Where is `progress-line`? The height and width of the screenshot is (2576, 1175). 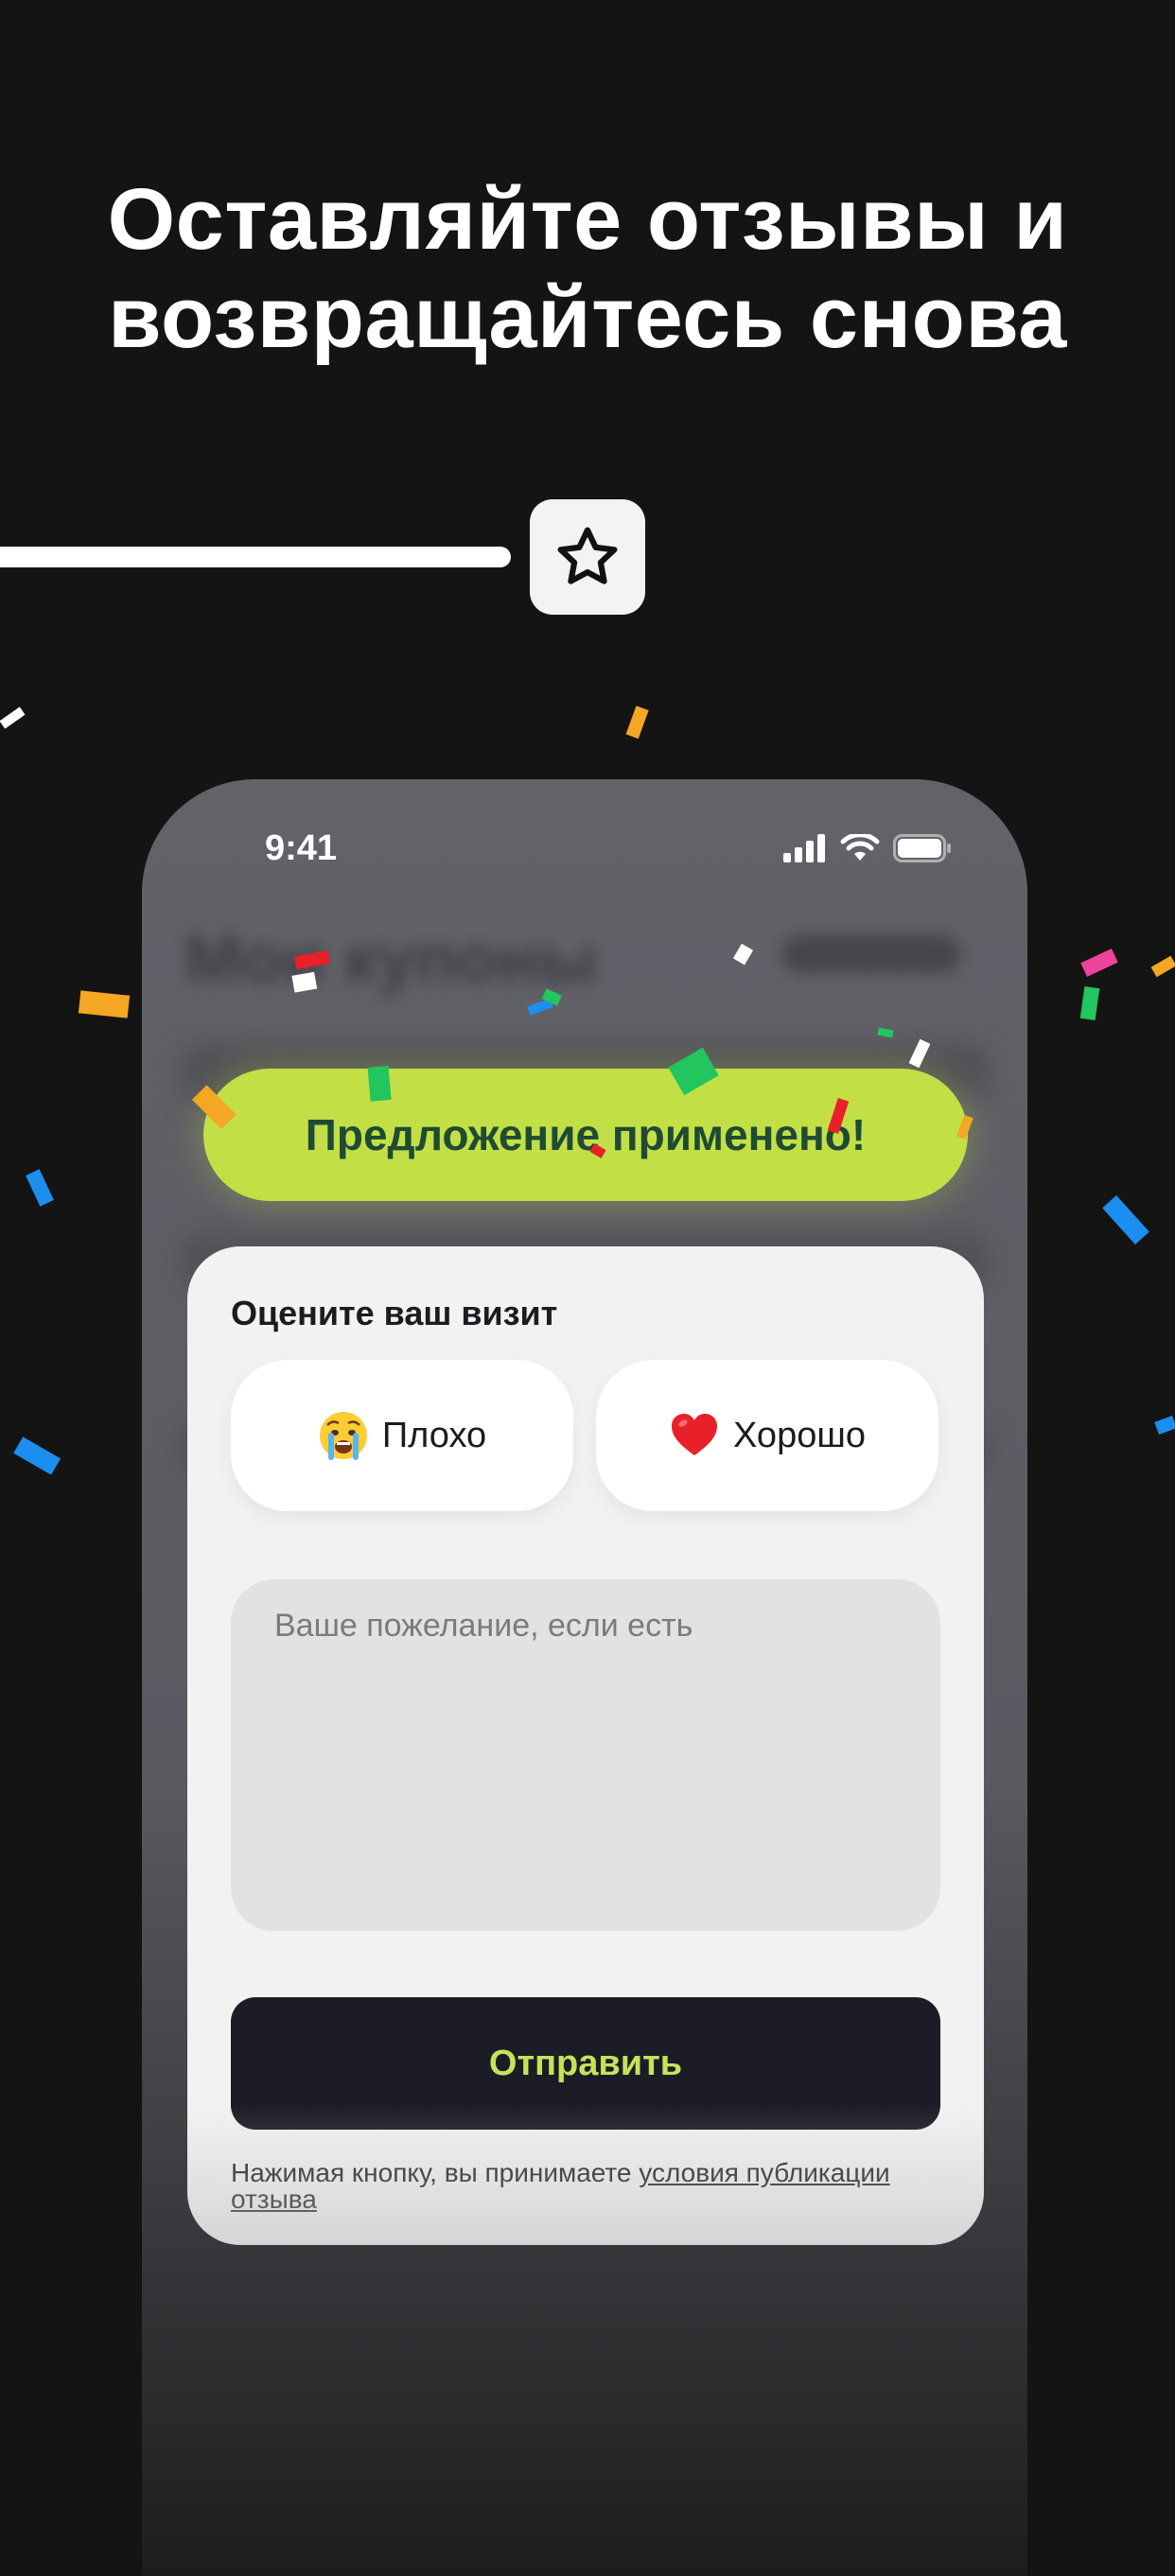 progress-line is located at coordinates (256, 557).